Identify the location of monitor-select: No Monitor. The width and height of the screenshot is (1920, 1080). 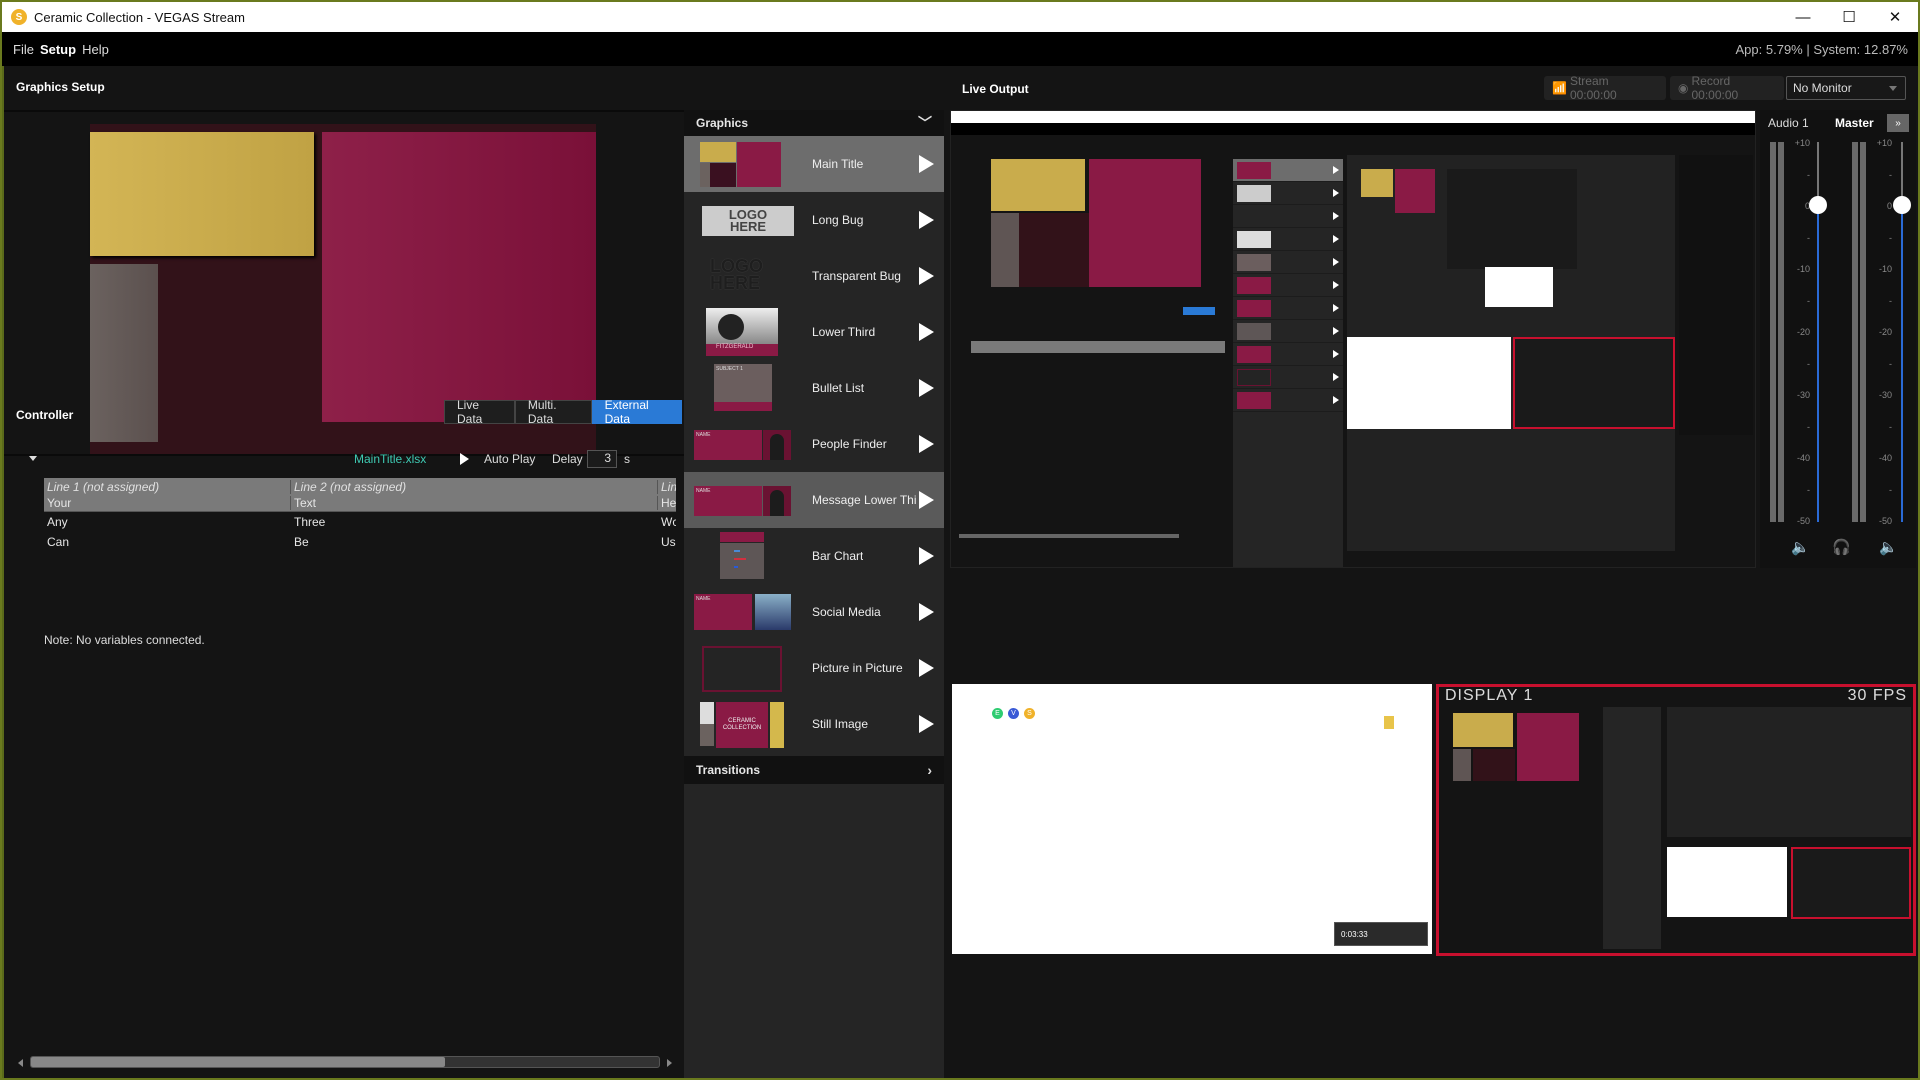
(1846, 88).